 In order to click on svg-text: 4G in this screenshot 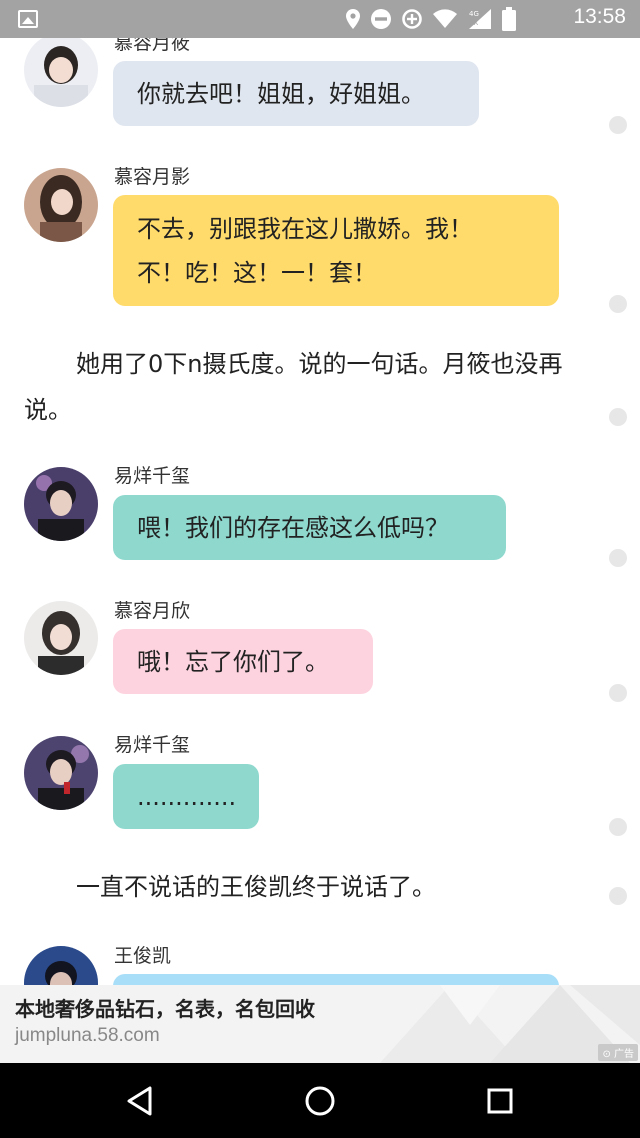, I will do `click(474, 14)`.